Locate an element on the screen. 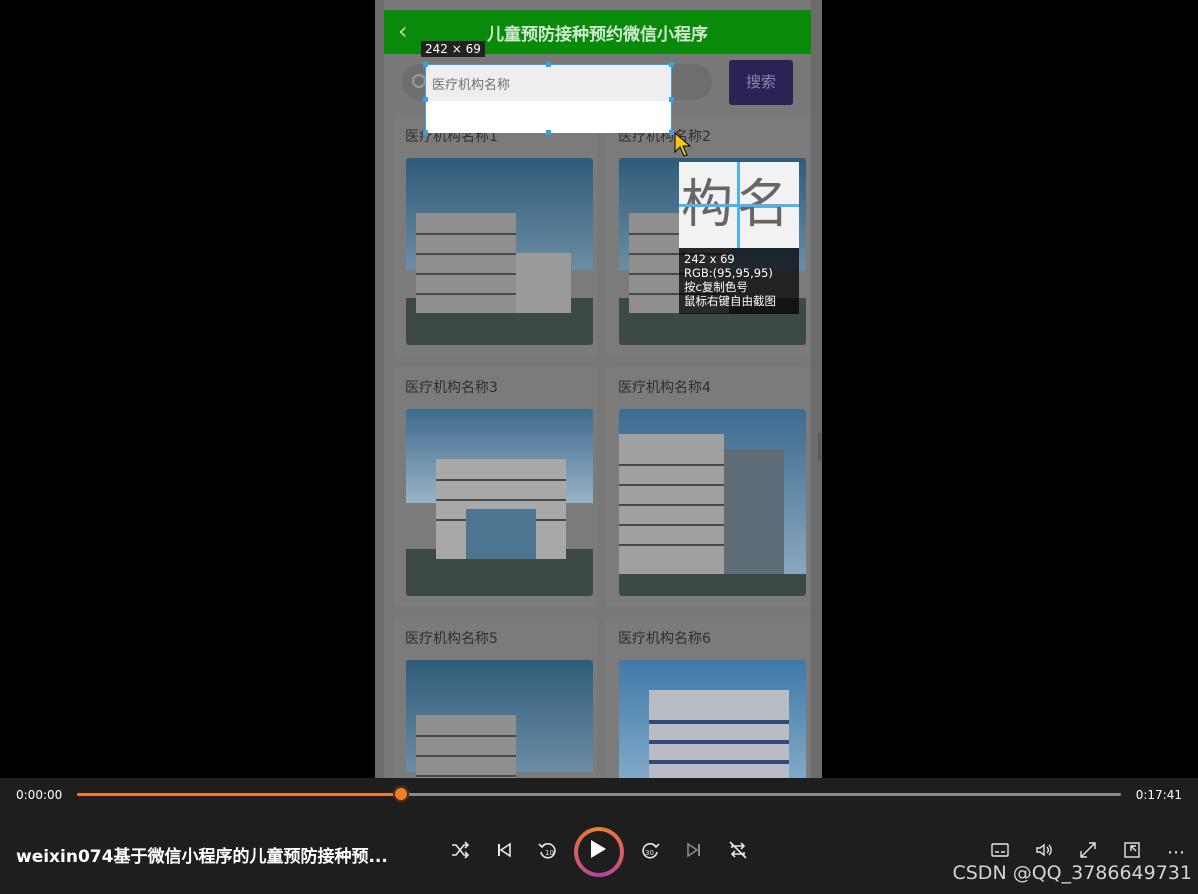 This screenshot has height=894, width=1198. screenshot-selection: 医疗机构名称 is located at coordinates (548, 98).